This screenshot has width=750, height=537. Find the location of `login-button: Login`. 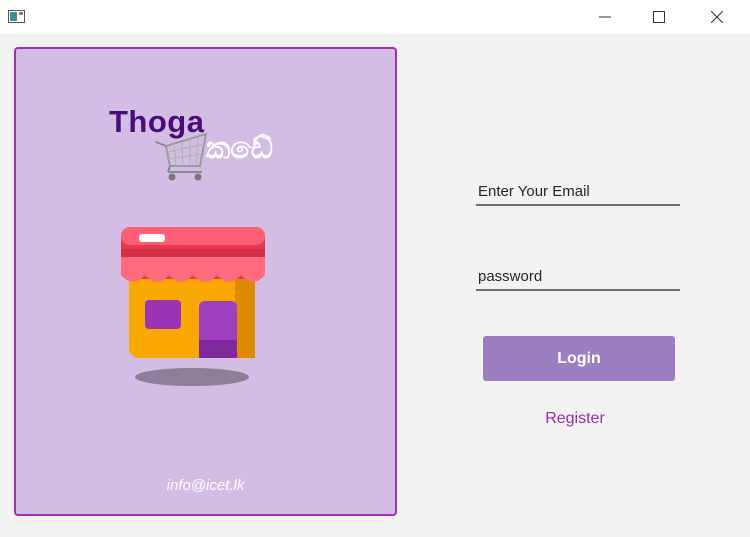

login-button: Login is located at coordinates (579, 358).